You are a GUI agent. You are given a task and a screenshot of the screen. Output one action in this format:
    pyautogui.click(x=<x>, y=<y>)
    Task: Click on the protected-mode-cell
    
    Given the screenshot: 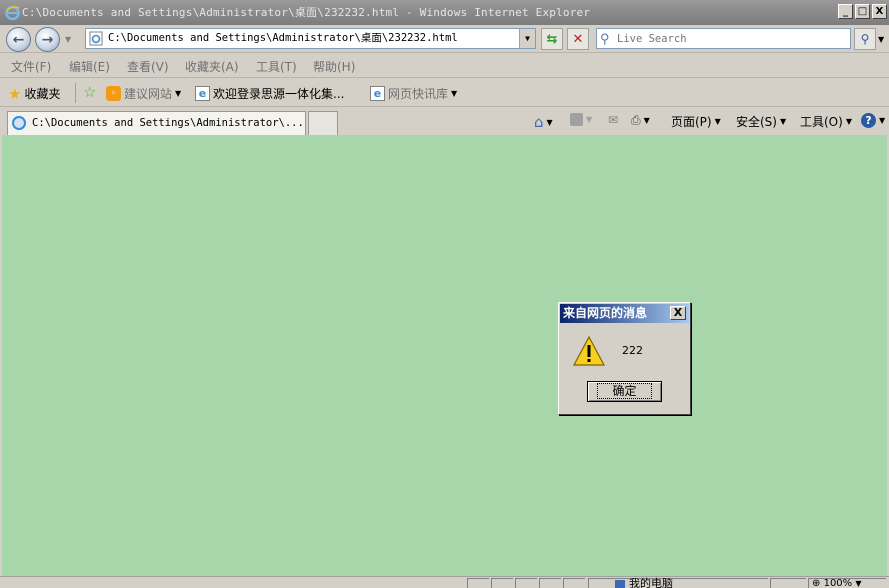 What is the action you would take?
    pyautogui.click(x=788, y=583)
    